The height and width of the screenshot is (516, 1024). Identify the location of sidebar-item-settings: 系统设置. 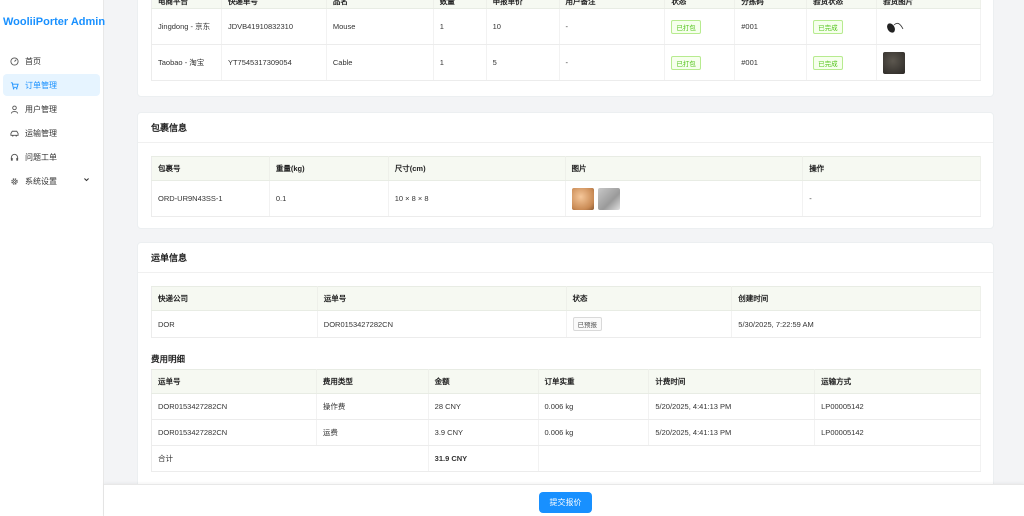
(51, 181).